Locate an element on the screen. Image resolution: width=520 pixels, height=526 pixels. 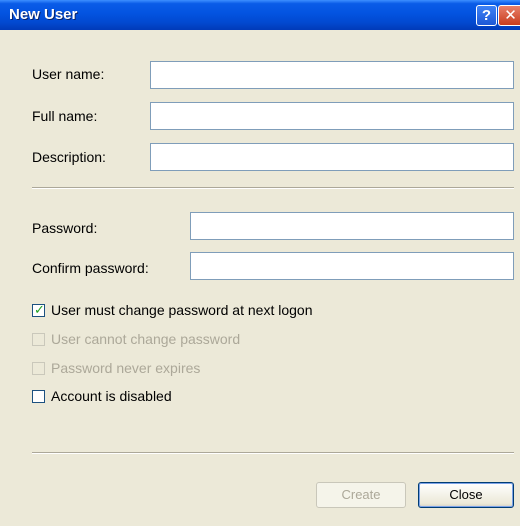
dialog-title: New User is located at coordinates (43, 14).